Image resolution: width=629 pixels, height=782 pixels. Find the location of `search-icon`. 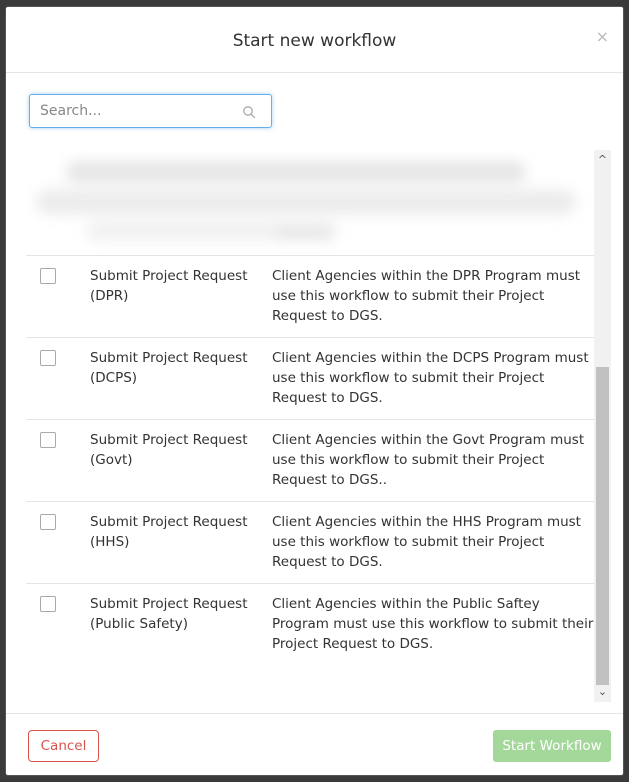

search-icon is located at coordinates (249, 112).